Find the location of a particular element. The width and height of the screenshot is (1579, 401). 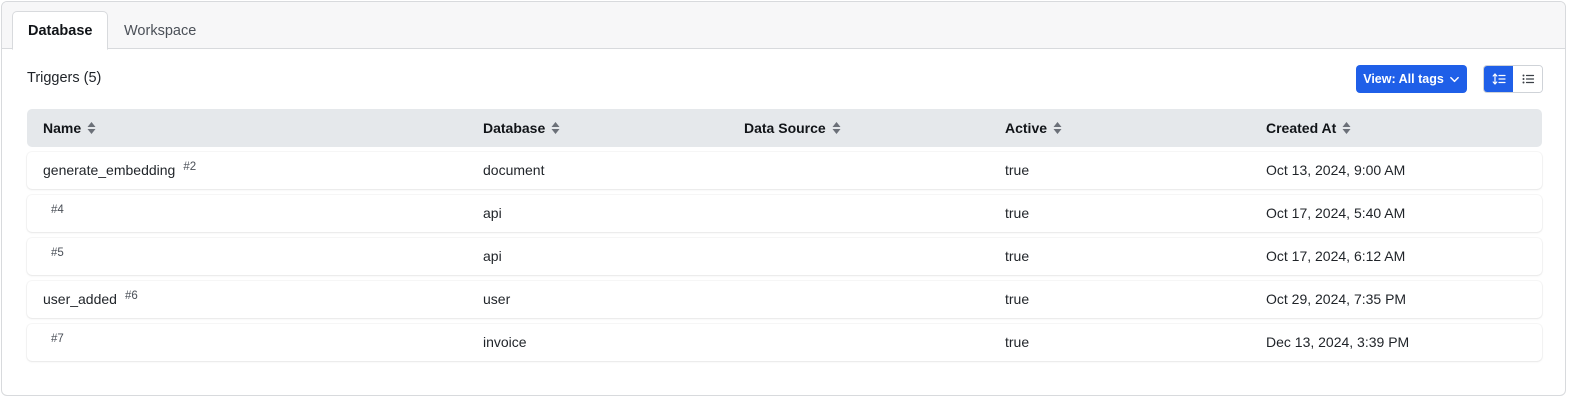

tab-bar: Database Workspace is located at coordinates (783, 26).